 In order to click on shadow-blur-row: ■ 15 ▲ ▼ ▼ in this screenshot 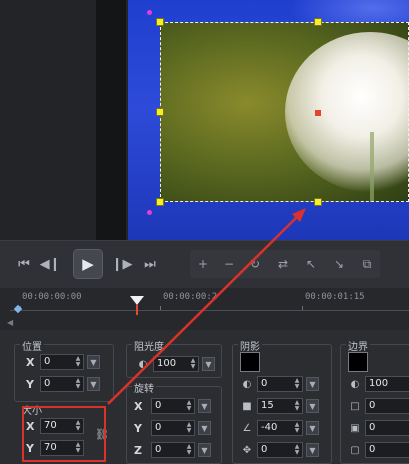, I will do `click(279, 406)`.